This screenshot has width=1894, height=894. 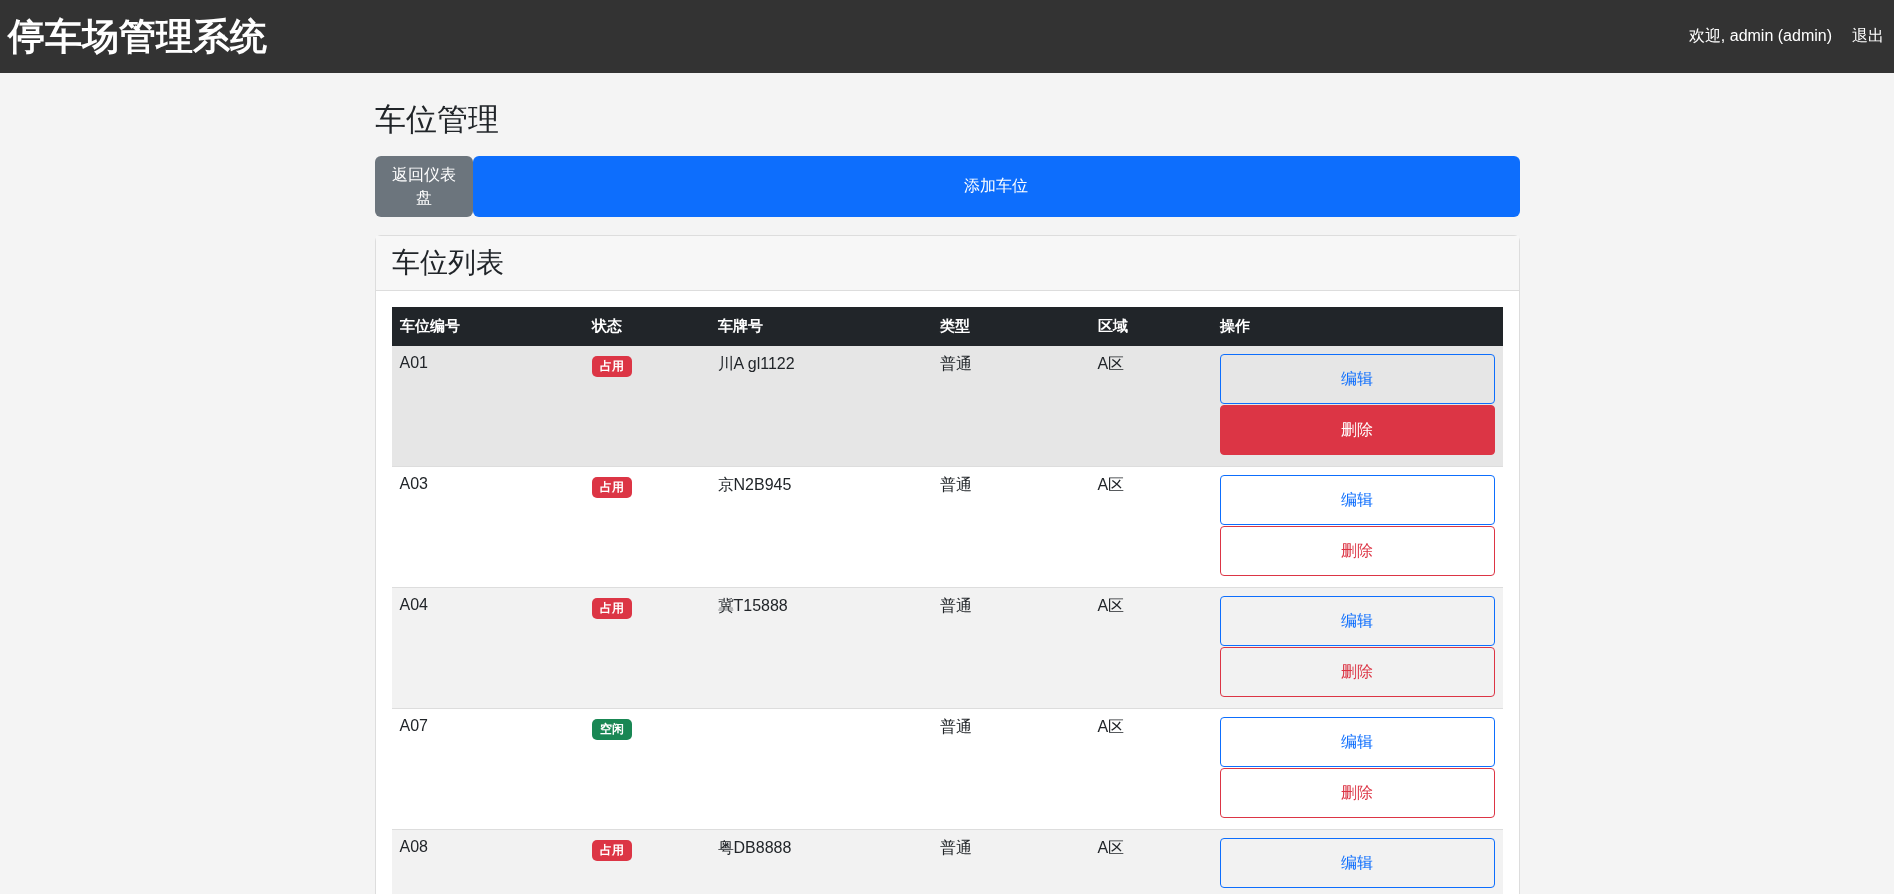 What do you see at coordinates (947, 263) in the screenshot?
I see `card-title: 车位列表` at bounding box center [947, 263].